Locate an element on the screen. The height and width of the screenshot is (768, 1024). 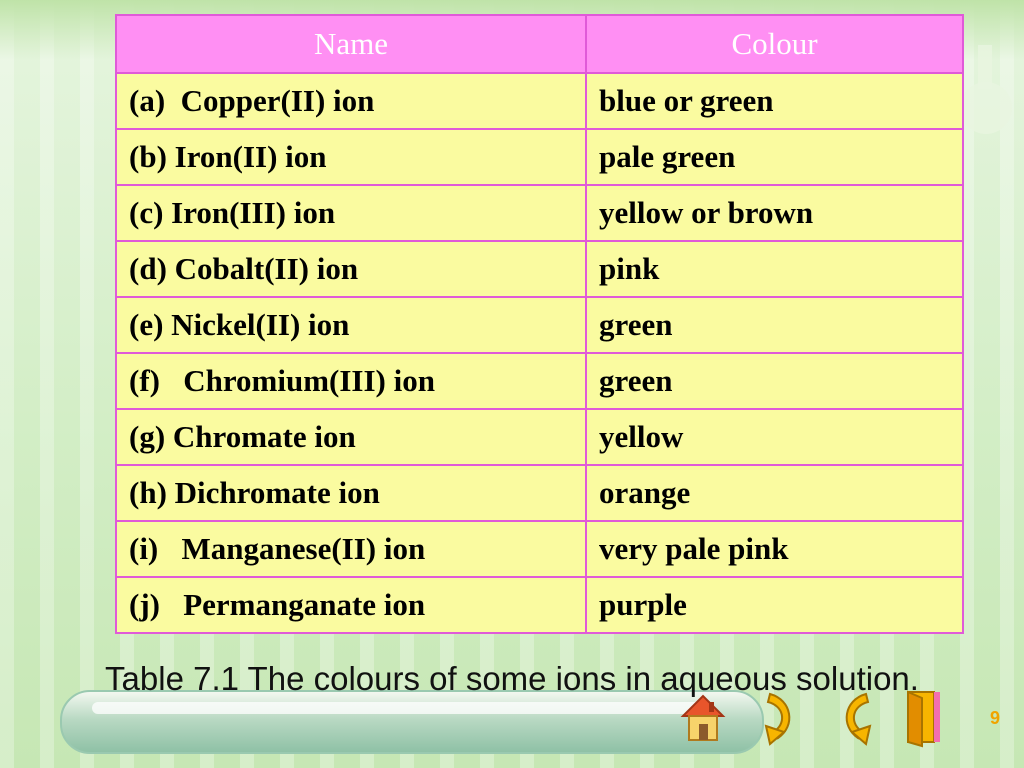
ion-name: (g) Chromate ion is located at coordinates (351, 437).